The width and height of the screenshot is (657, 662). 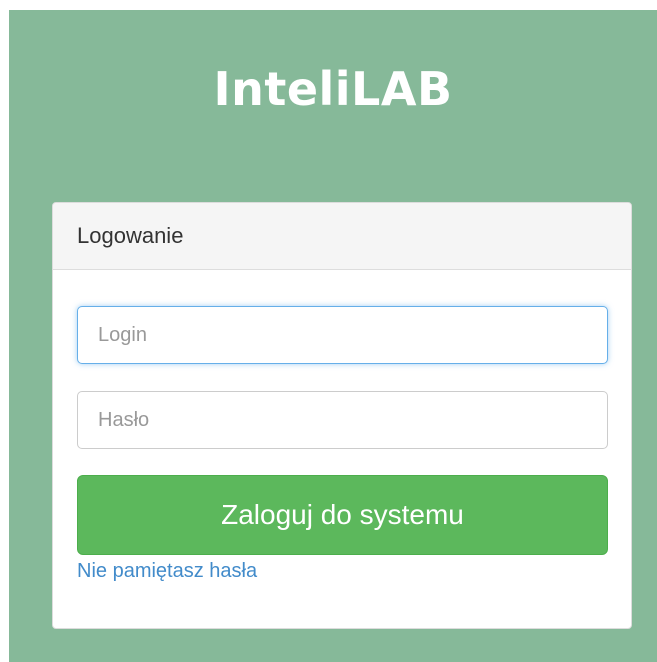 What do you see at coordinates (342, 236) in the screenshot?
I see `login-card-header: Logowanie` at bounding box center [342, 236].